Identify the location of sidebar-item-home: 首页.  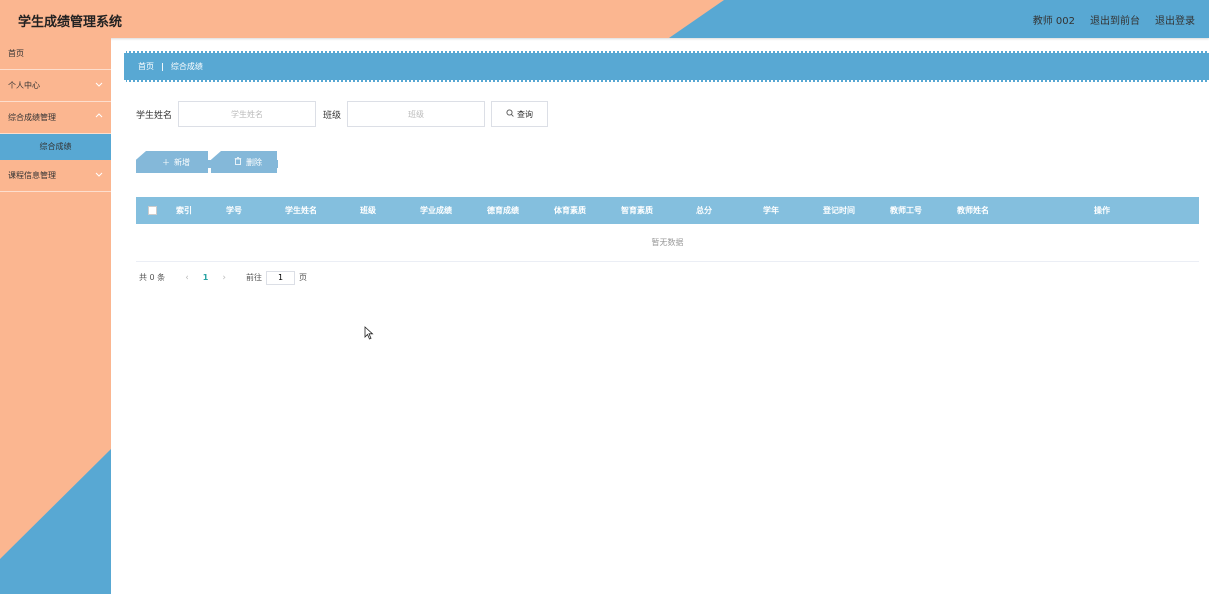
(55, 54).